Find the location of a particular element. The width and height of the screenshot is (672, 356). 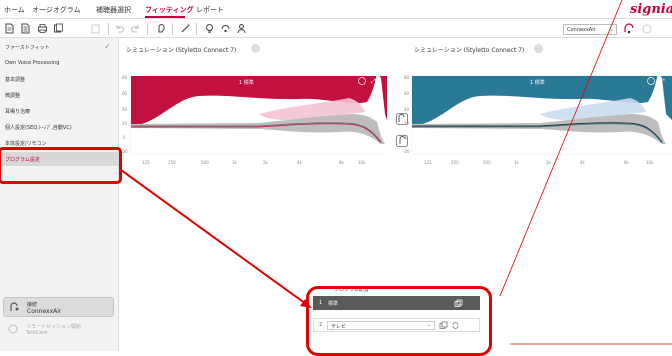

remote-session-button: リモートセッション開始 TeleCare is located at coordinates (58, 329).